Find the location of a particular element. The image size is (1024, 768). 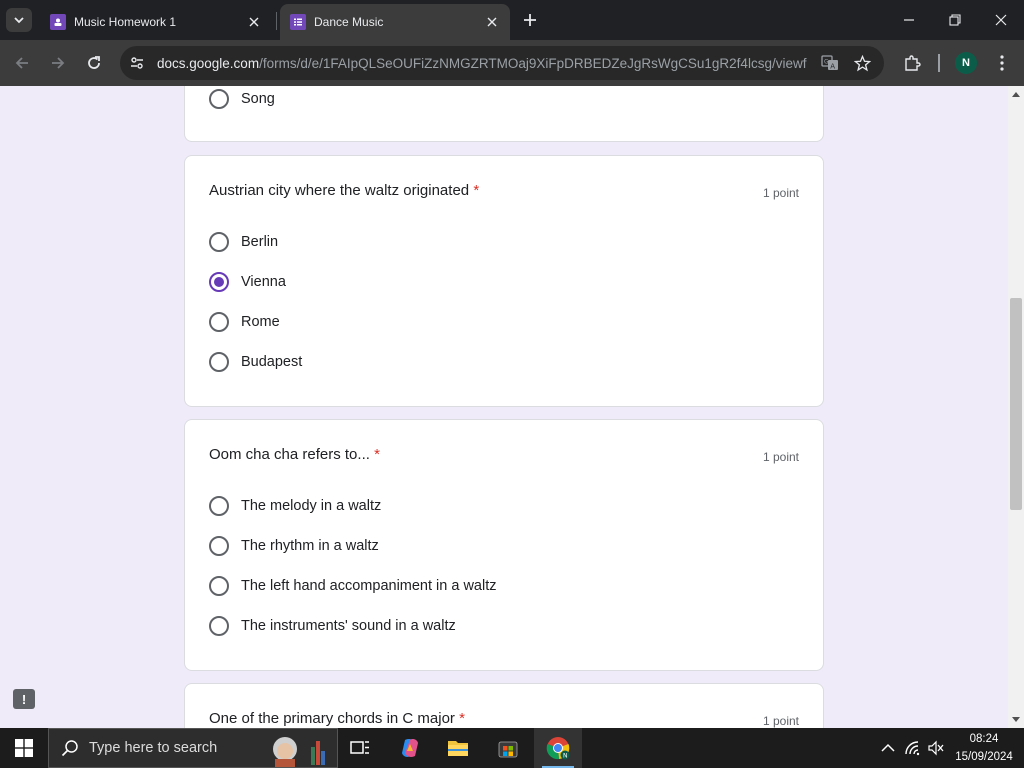

folder-icon is located at coordinates (458, 748).